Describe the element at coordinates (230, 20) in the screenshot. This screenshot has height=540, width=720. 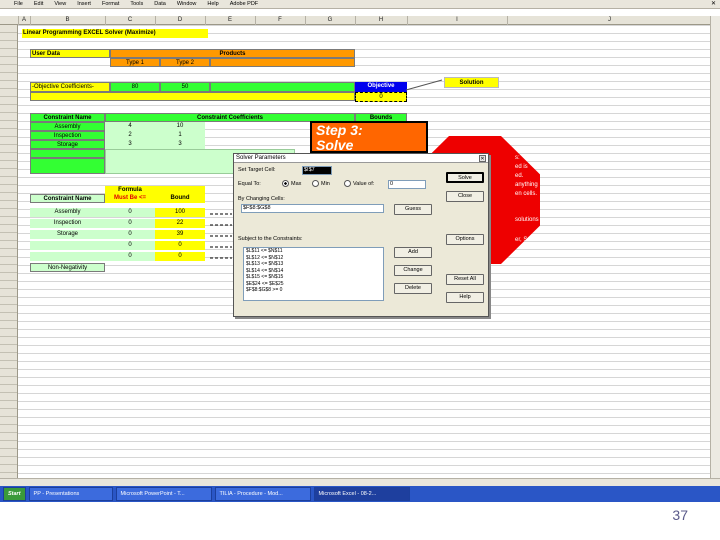
I see `column-header: E` at that location.